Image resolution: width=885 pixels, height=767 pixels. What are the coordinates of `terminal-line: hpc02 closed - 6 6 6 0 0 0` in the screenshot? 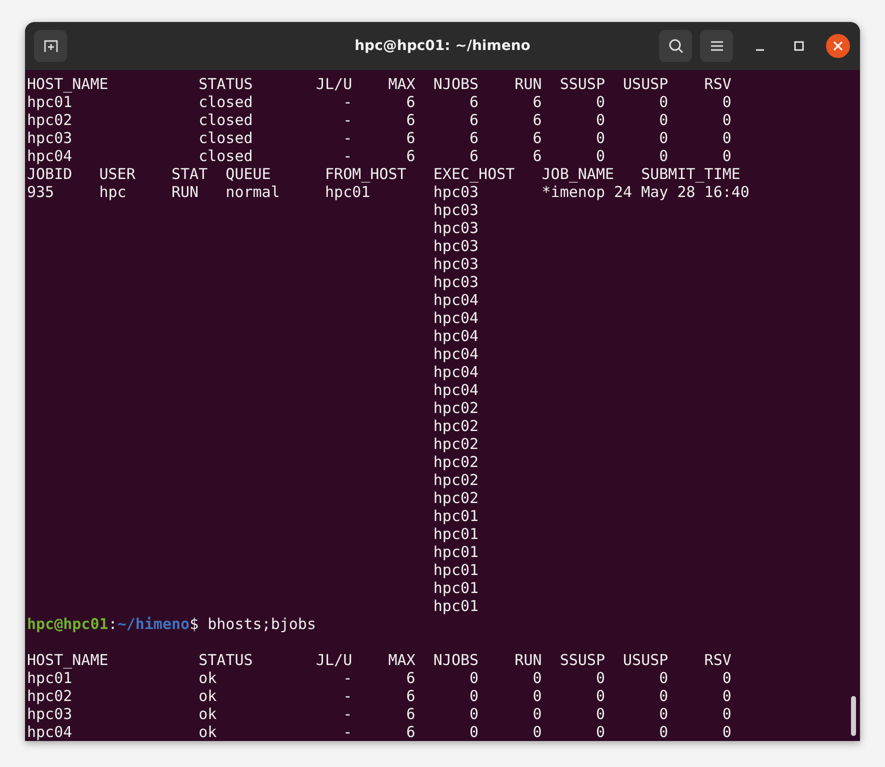 It's located at (379, 120).